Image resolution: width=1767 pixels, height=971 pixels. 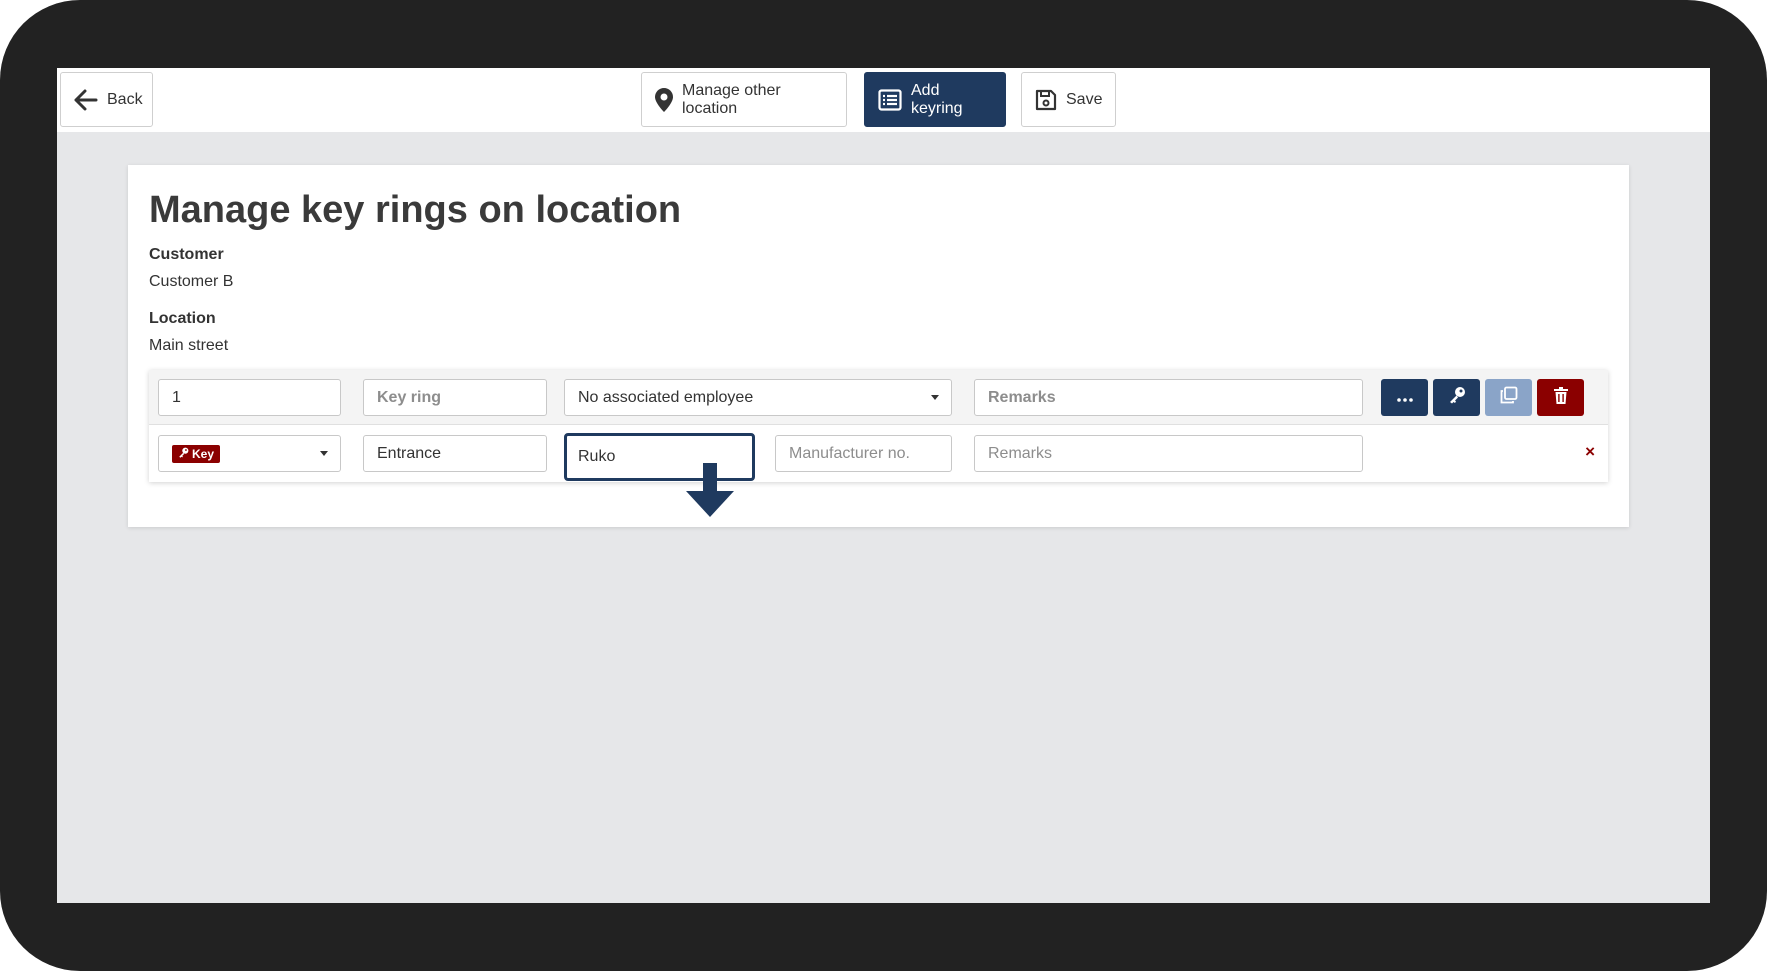 I want to click on employee-select: No associated employee, so click(x=758, y=397).